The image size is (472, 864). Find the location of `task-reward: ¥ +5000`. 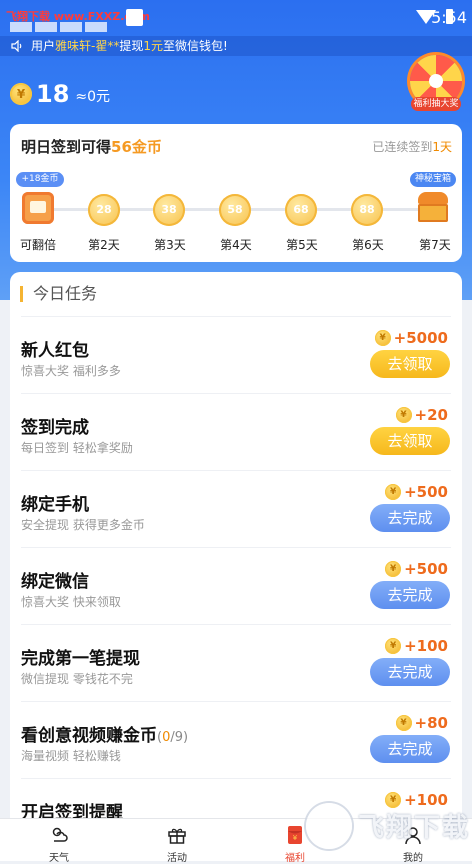

task-reward: ¥ +5000 is located at coordinates (411, 338).